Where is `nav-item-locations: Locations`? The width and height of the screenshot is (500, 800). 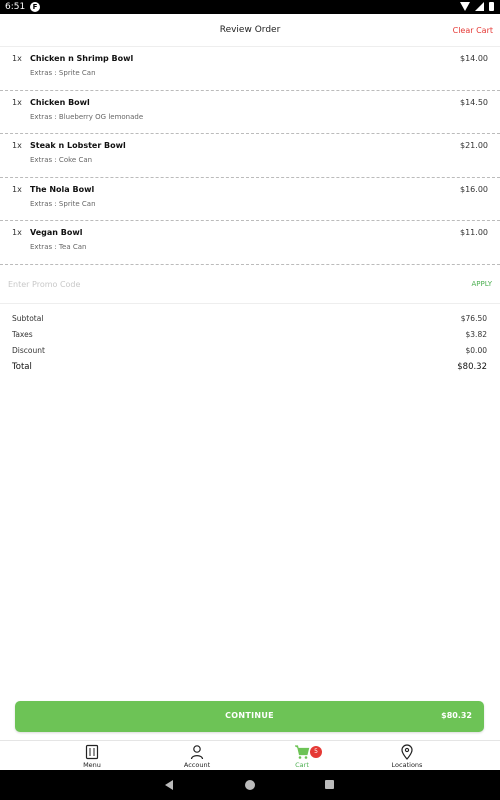
nav-item-locations: Locations is located at coordinates (407, 756).